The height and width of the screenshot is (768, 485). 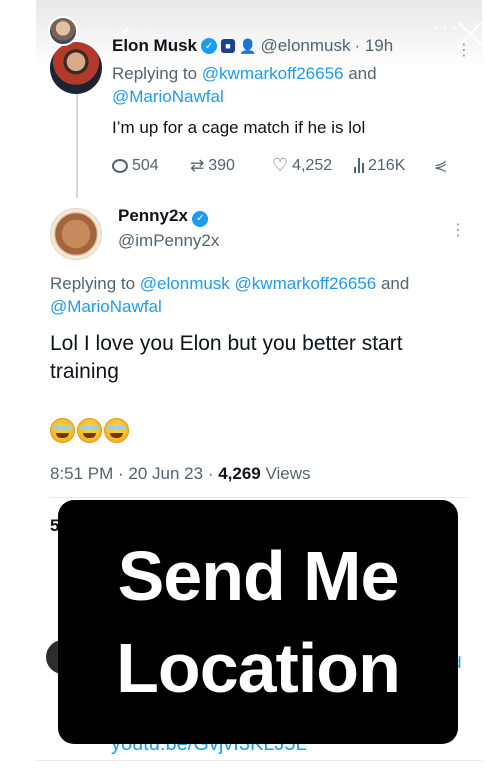 I want to click on tweet-actions: 504 ⇄ 390 ♡ 4,252 216K ⋞, so click(x=287, y=165).